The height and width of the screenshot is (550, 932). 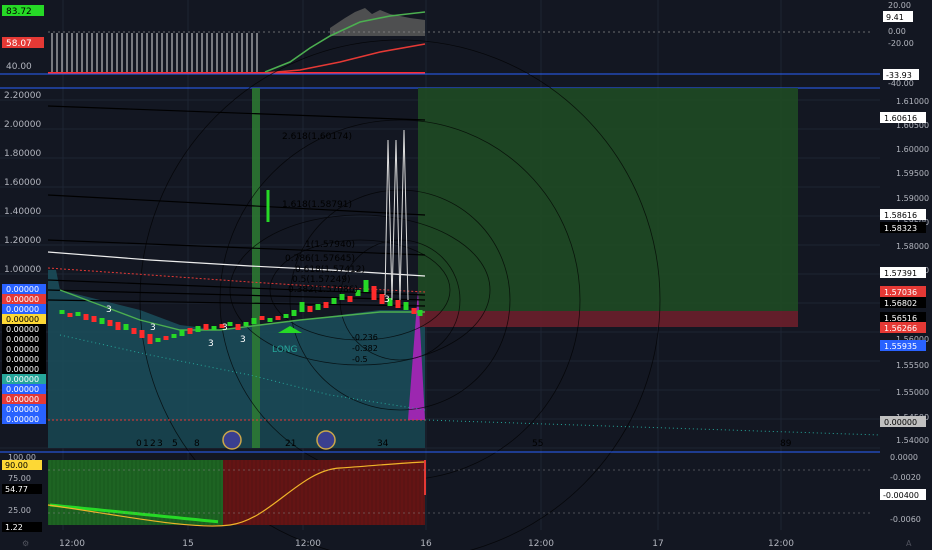 I want to click on top-badge-red-text: 58.07, so click(x=19, y=44).